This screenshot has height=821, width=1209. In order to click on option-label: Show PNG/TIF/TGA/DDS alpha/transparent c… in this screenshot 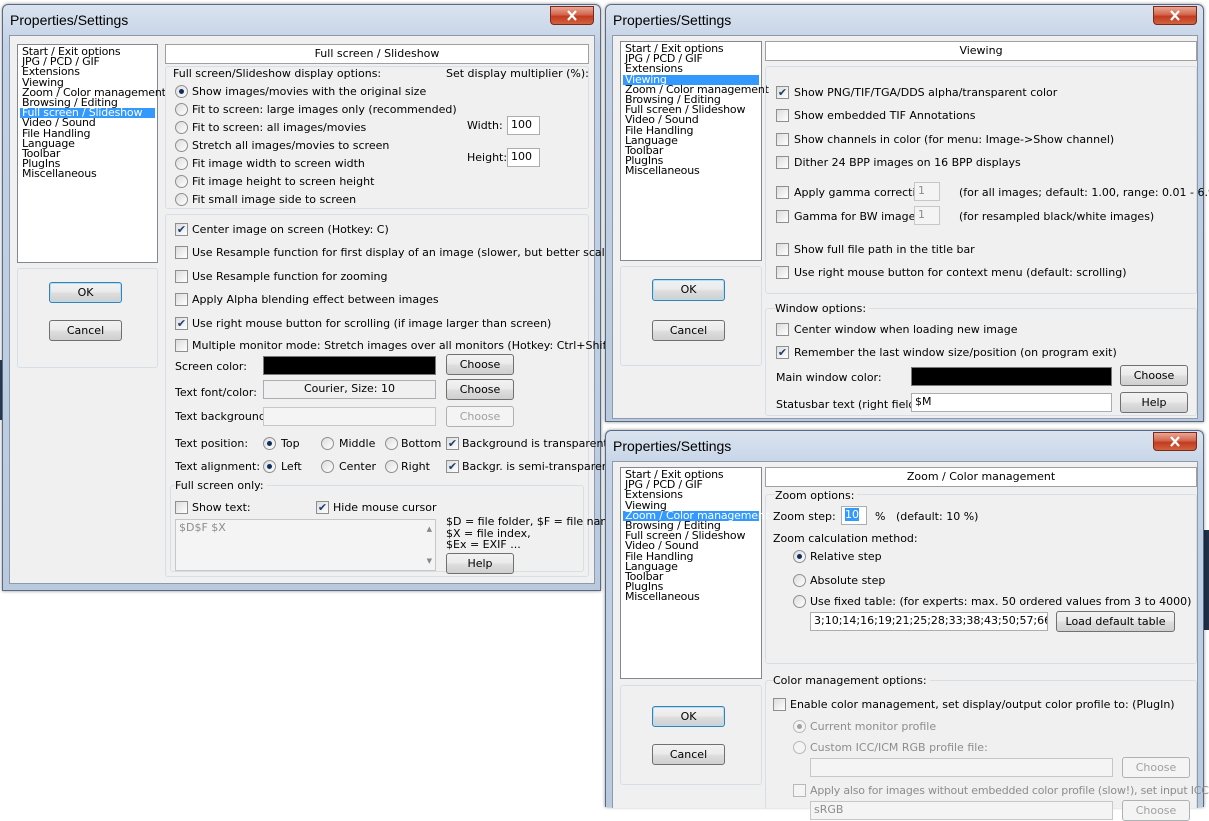, I will do `click(926, 92)`.